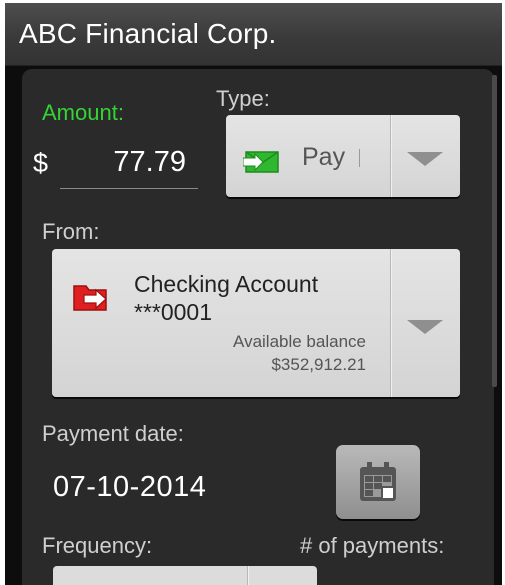  What do you see at coordinates (299, 341) in the screenshot?
I see `available-balance-label: Available balance` at bounding box center [299, 341].